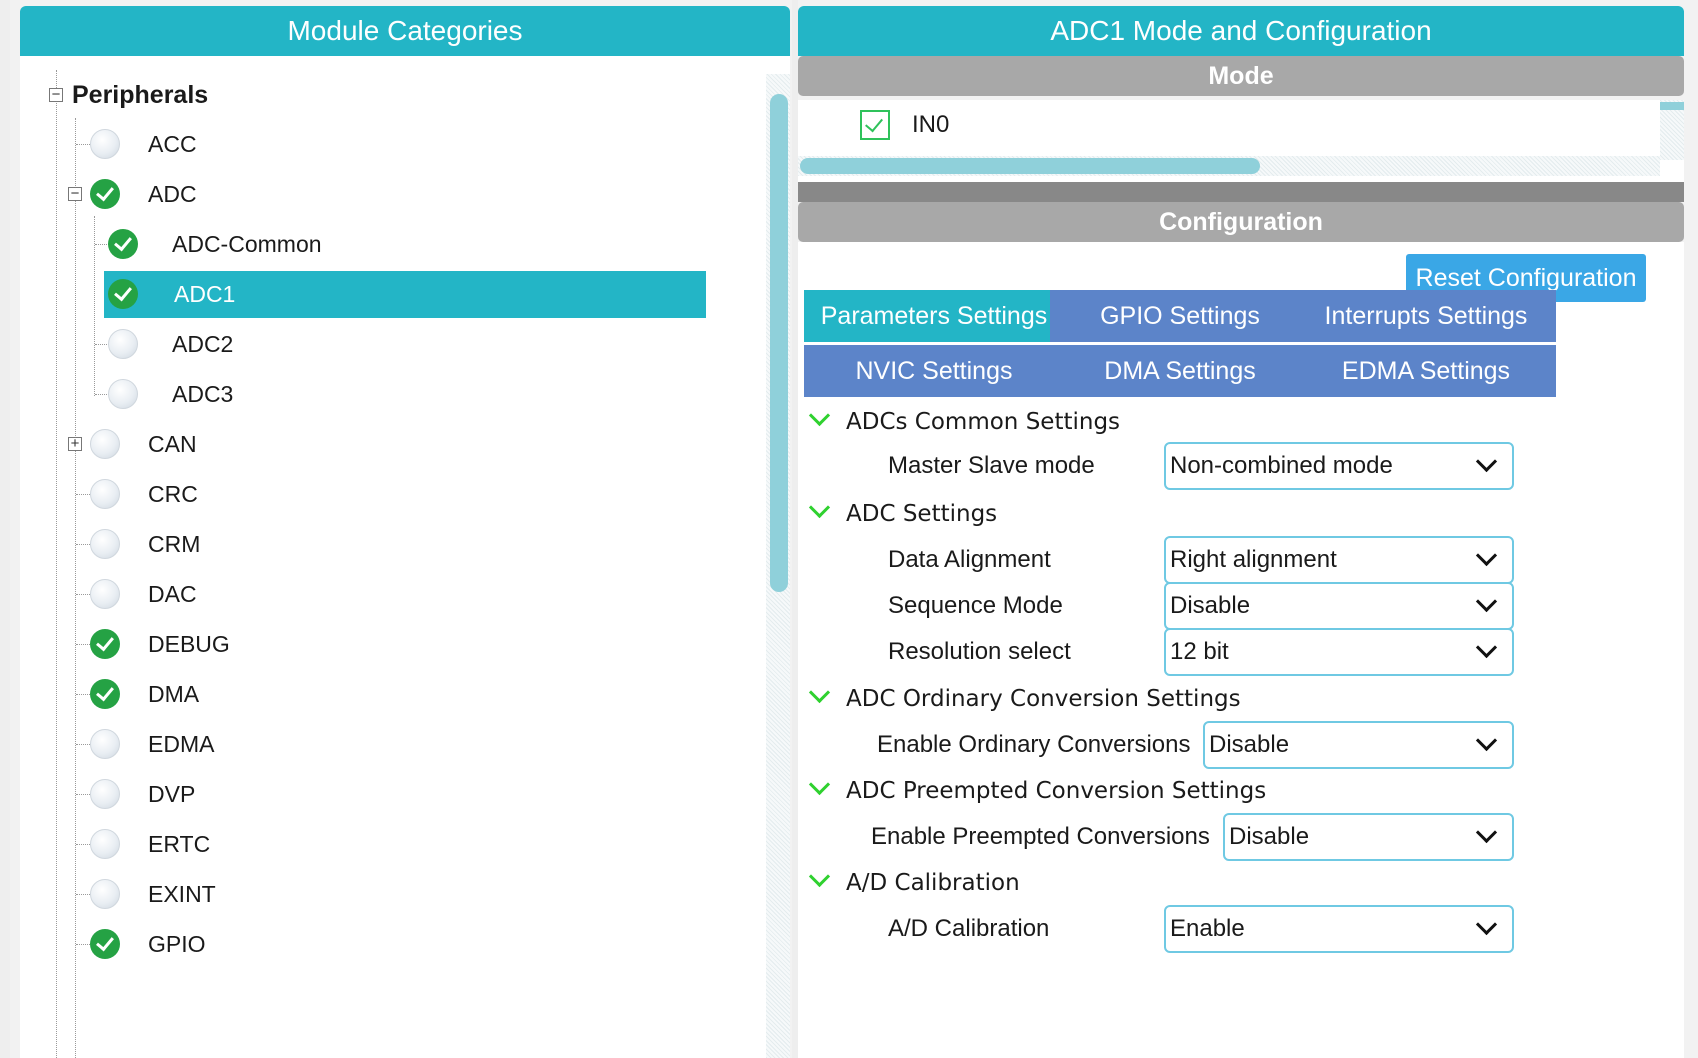 The height and width of the screenshot is (1058, 1698). Describe the element at coordinates (1281, 465) in the screenshot. I see `select-value: Non-combined mode` at that location.